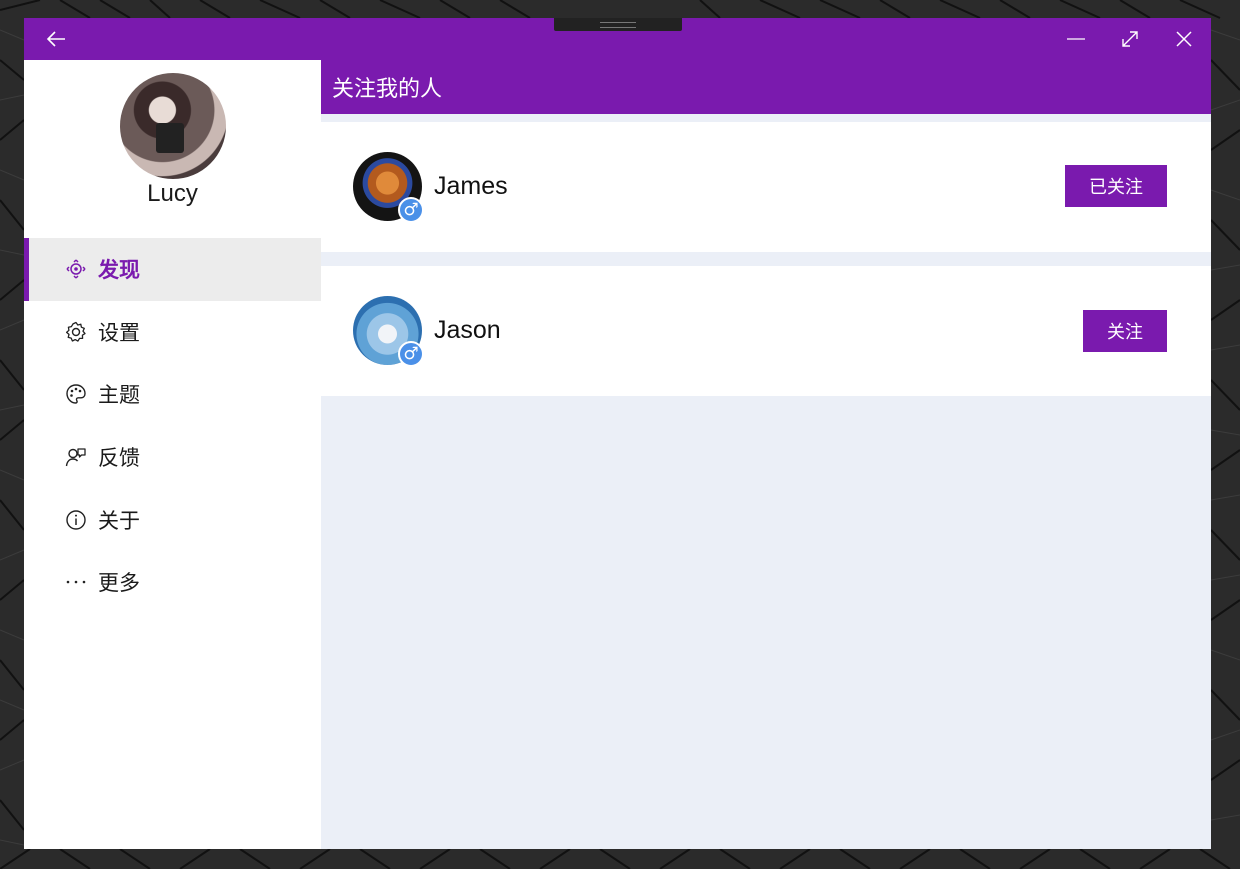 The image size is (1240, 869). What do you see at coordinates (1125, 331) in the screenshot?
I see `follow-button: 关注` at bounding box center [1125, 331].